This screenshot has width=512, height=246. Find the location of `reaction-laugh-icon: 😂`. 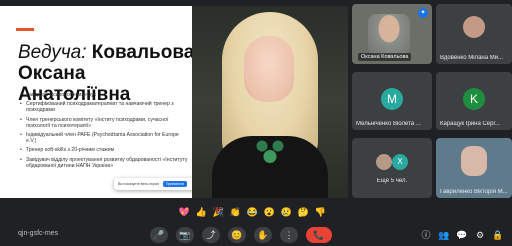

reaction-laugh-icon: 😂 is located at coordinates (252, 212).